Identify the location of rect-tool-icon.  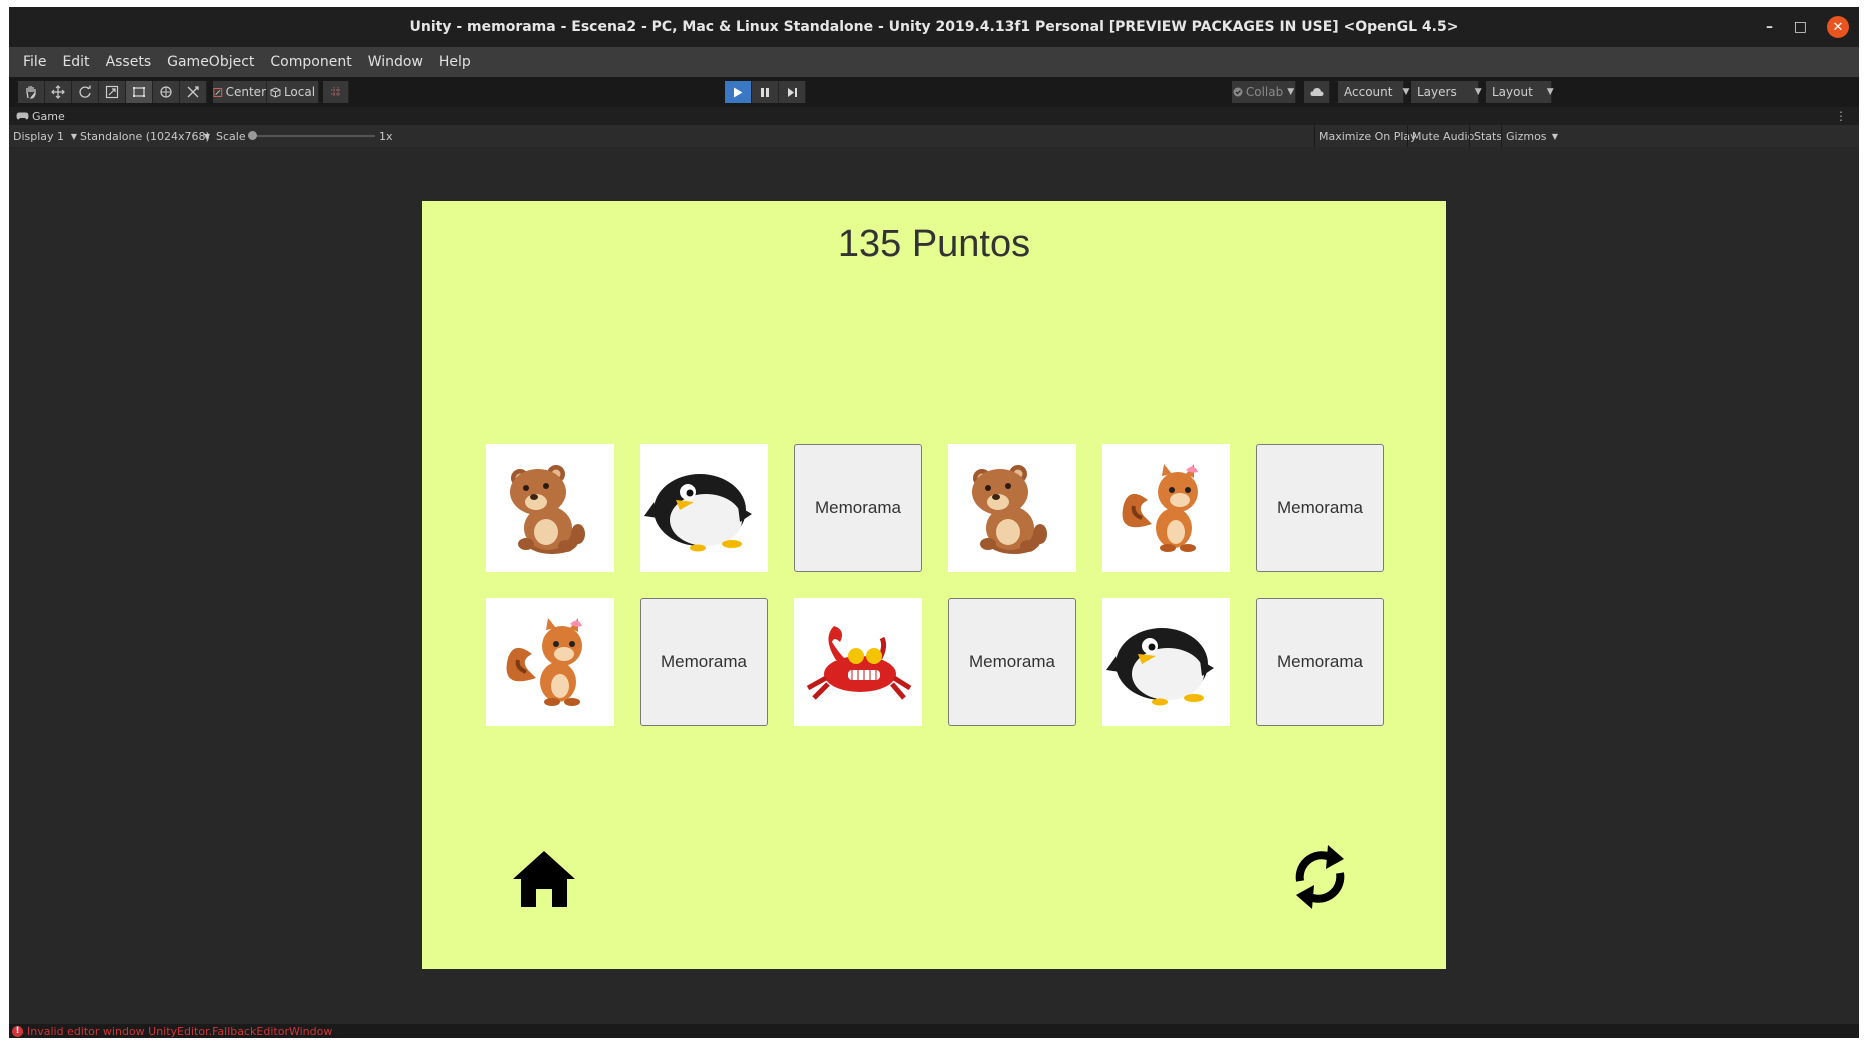
(139, 92).